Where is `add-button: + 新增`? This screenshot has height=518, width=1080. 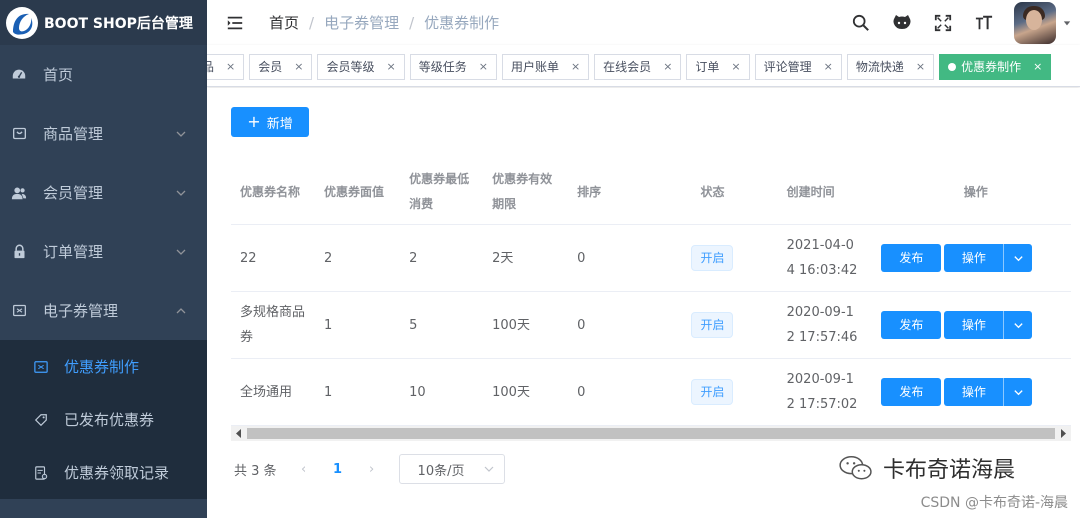
add-button: + 新增 is located at coordinates (270, 122).